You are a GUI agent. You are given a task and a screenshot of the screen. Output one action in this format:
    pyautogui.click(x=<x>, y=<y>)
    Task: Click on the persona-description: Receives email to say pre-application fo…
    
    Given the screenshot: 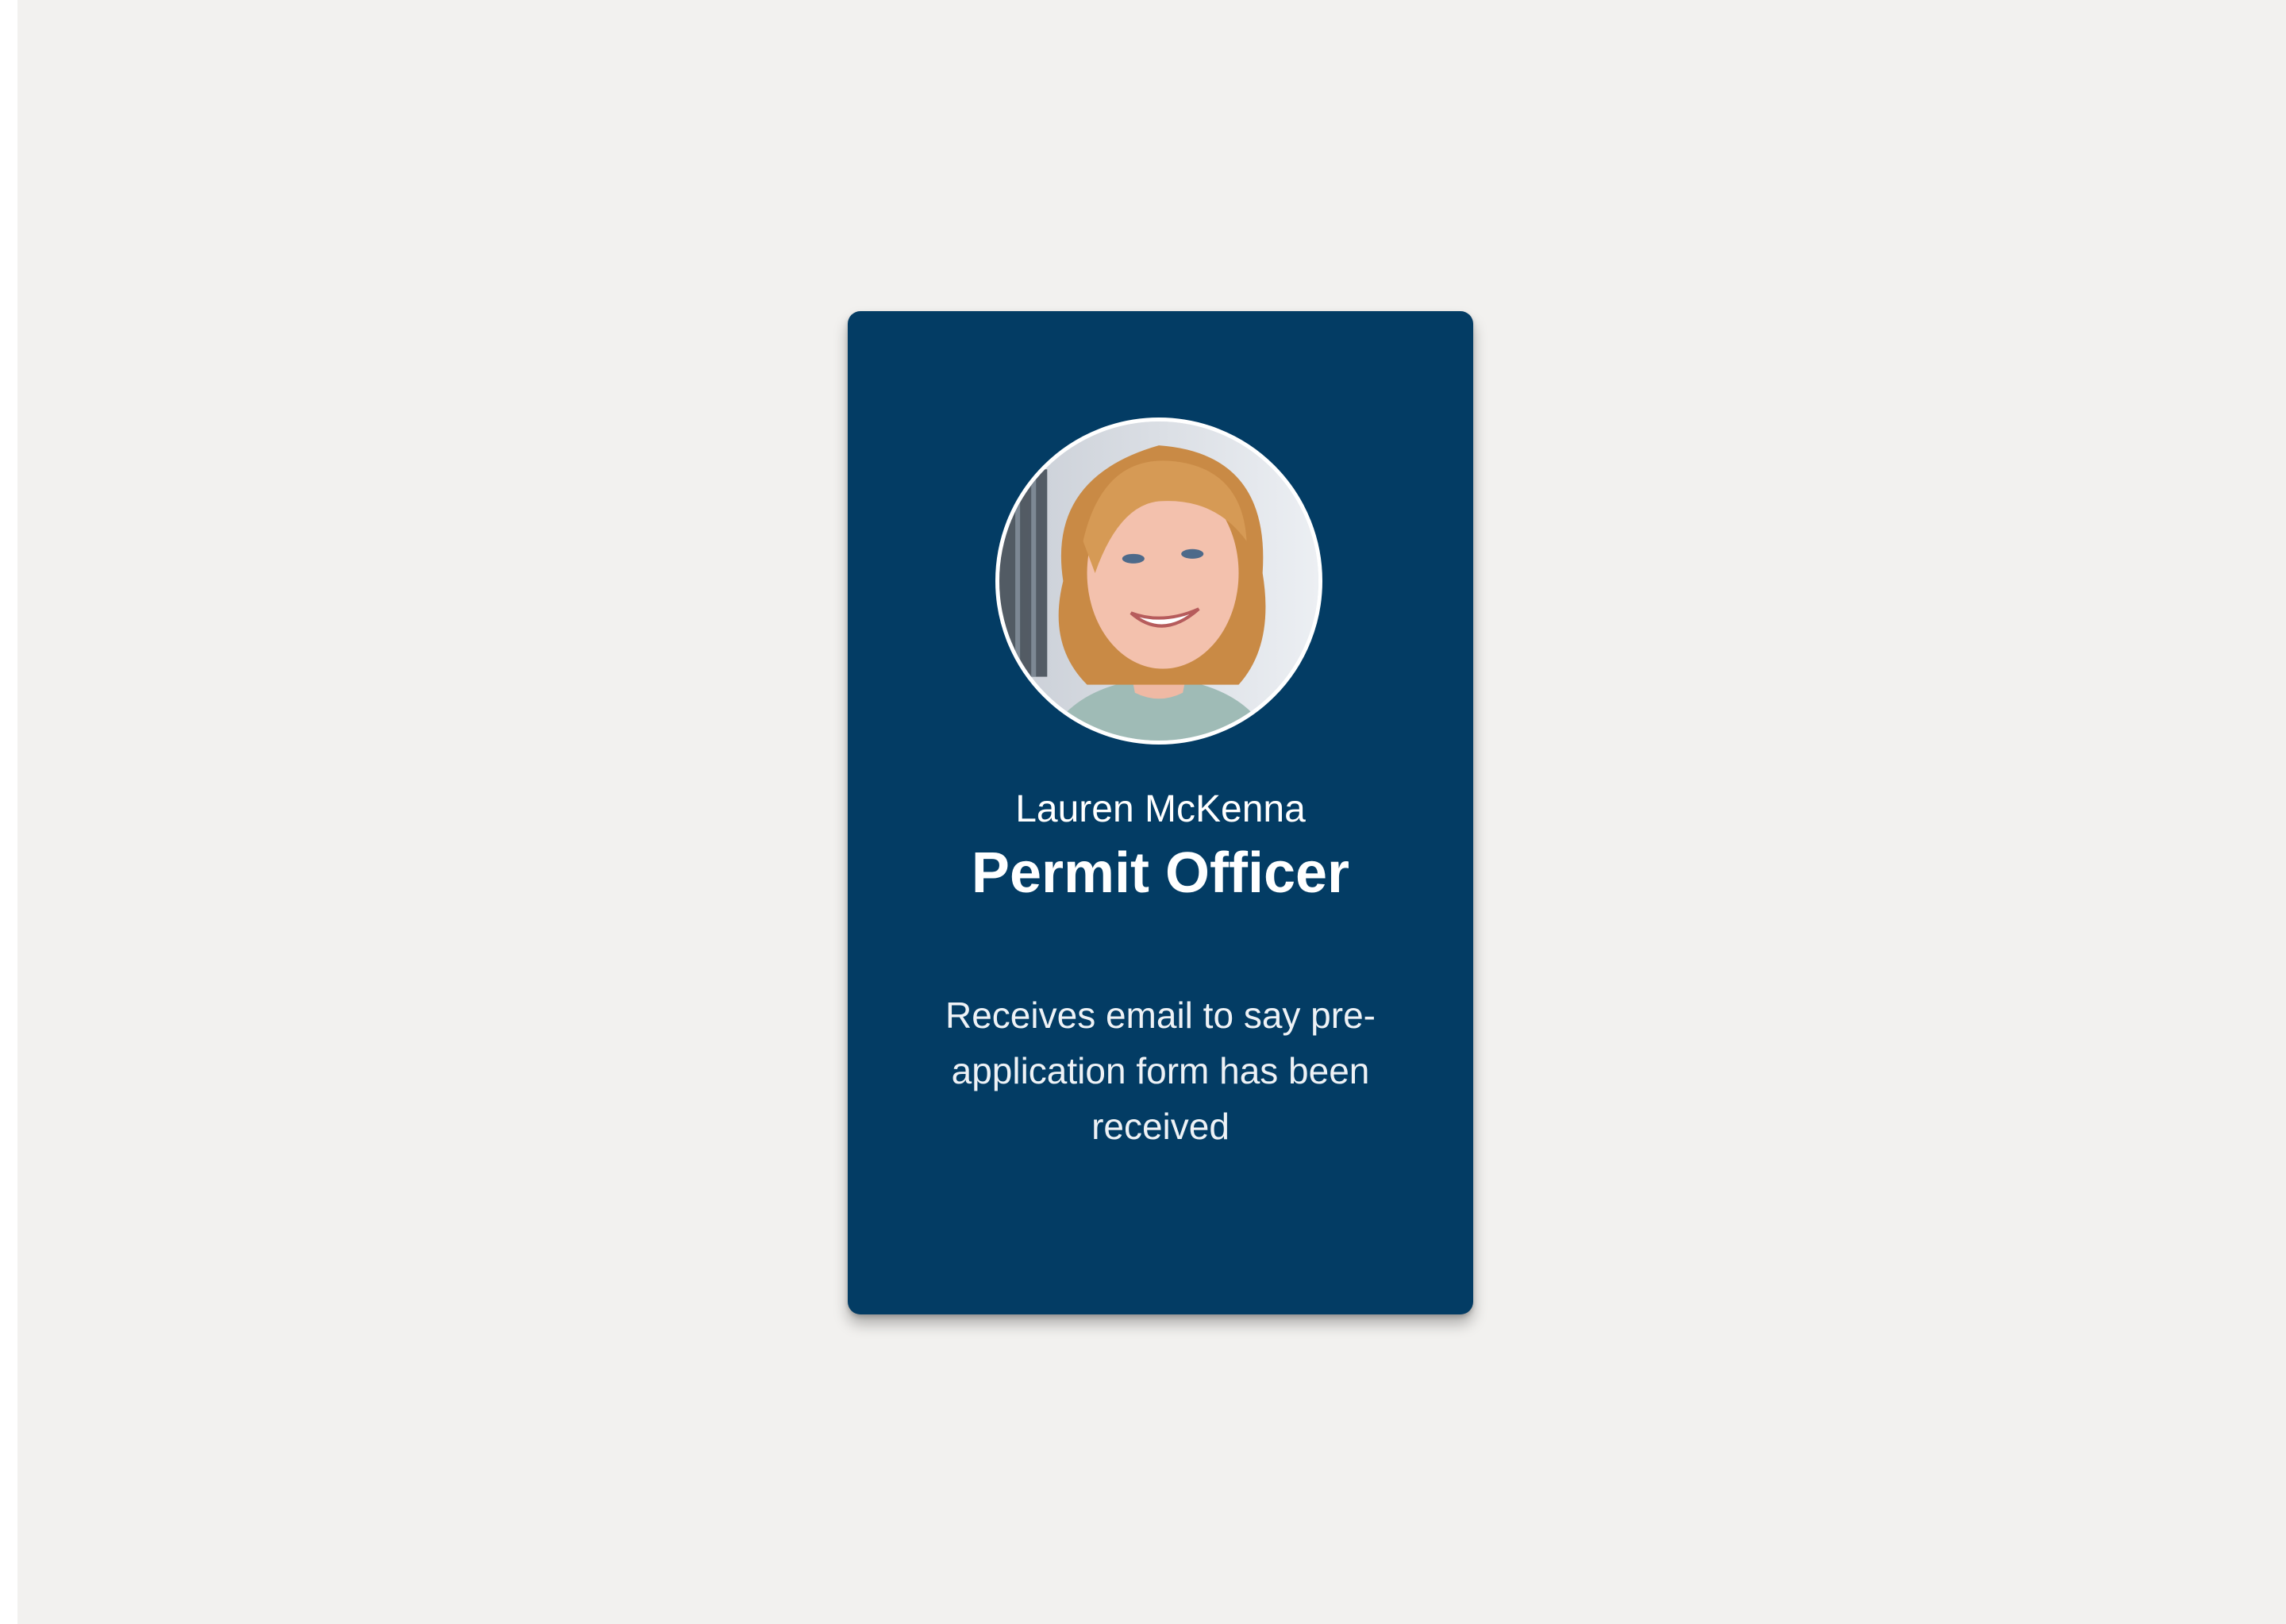 What is the action you would take?
    pyautogui.click(x=1160, y=1071)
    